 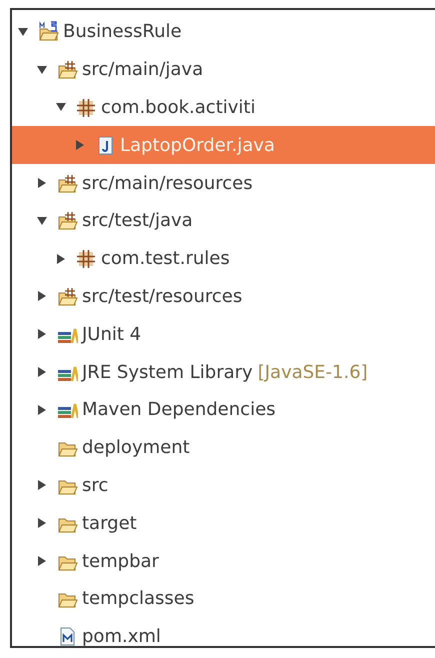 What do you see at coordinates (95, 485) in the screenshot?
I see `item-label: src` at bounding box center [95, 485].